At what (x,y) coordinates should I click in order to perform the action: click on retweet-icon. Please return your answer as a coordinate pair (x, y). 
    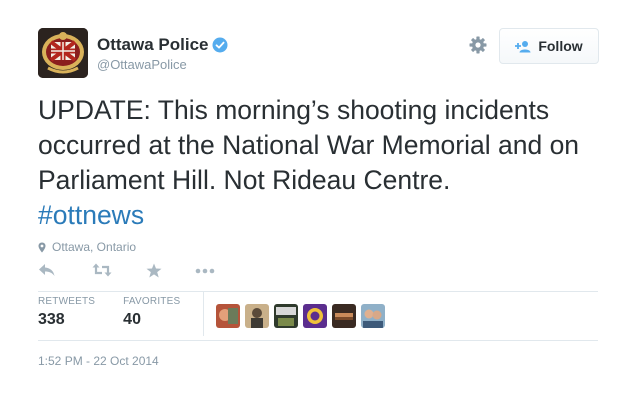
    Looking at the image, I should click on (102, 270).